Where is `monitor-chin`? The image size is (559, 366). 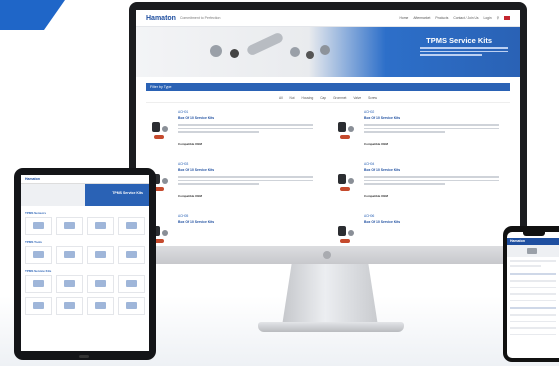
monitor-chin is located at coordinates (328, 255).